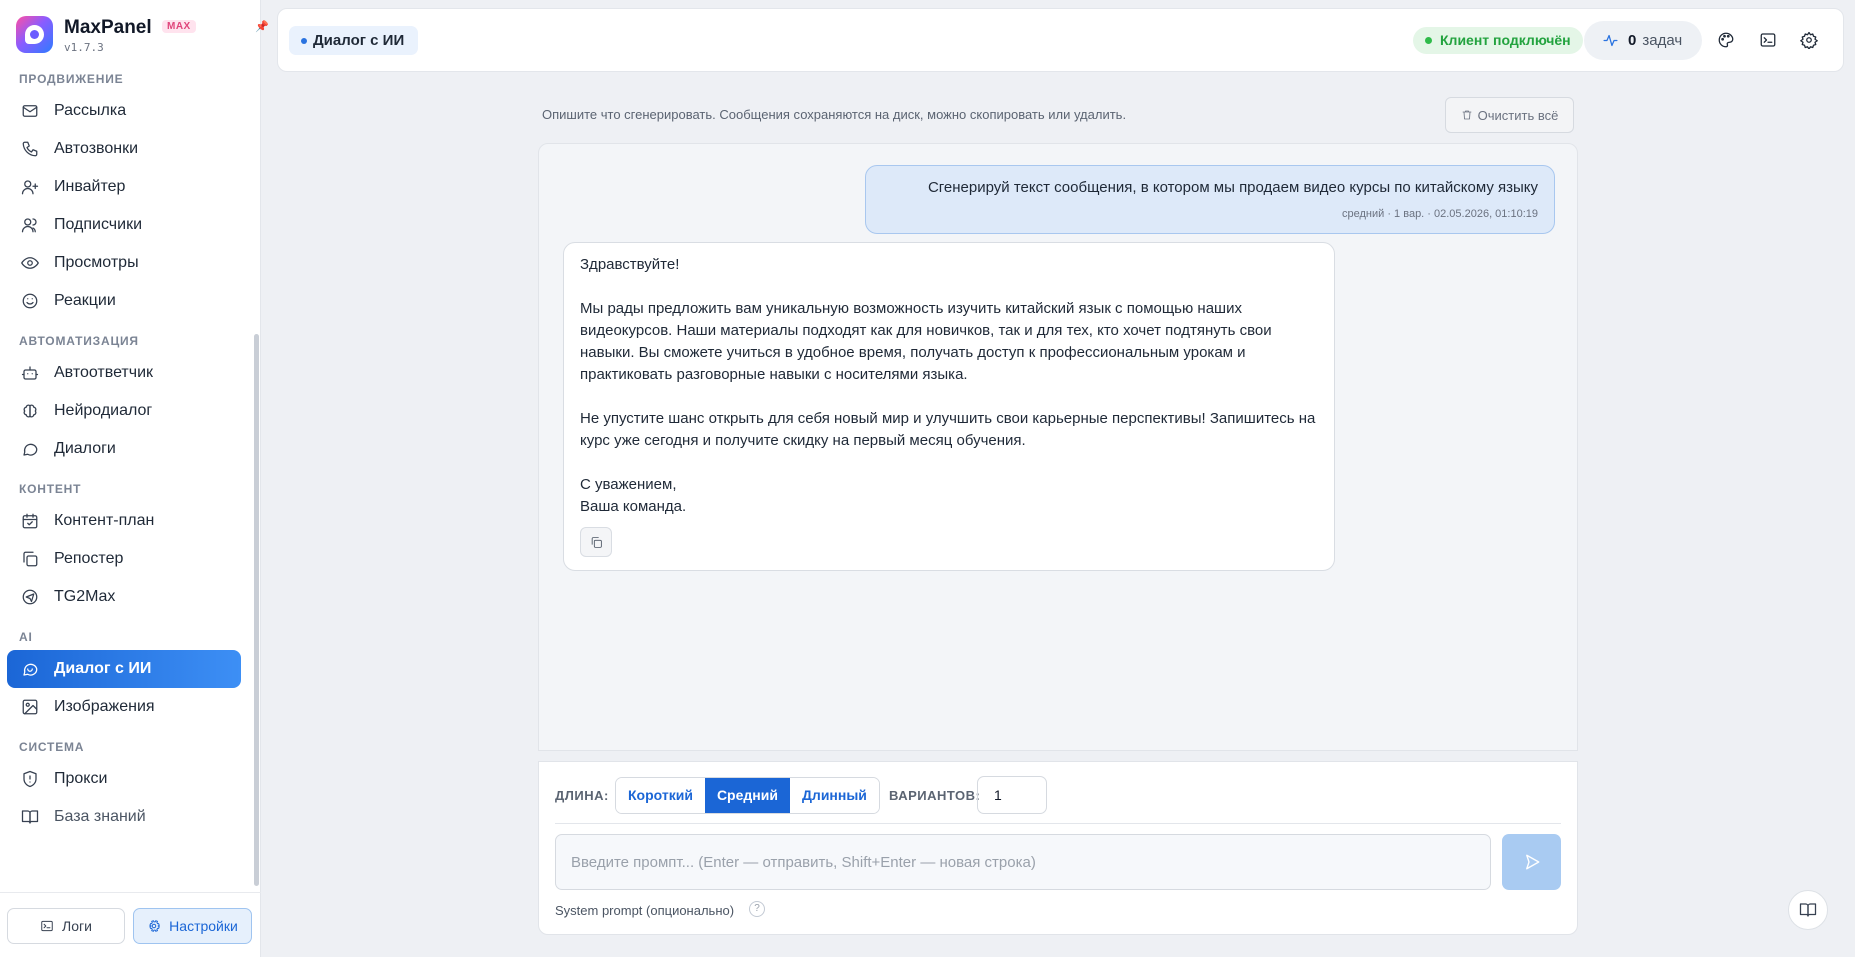 This screenshot has width=1855, height=957. Describe the element at coordinates (71, 79) in the screenshot. I see `section-title: ПРОДВИЖЕНИЕ` at that location.